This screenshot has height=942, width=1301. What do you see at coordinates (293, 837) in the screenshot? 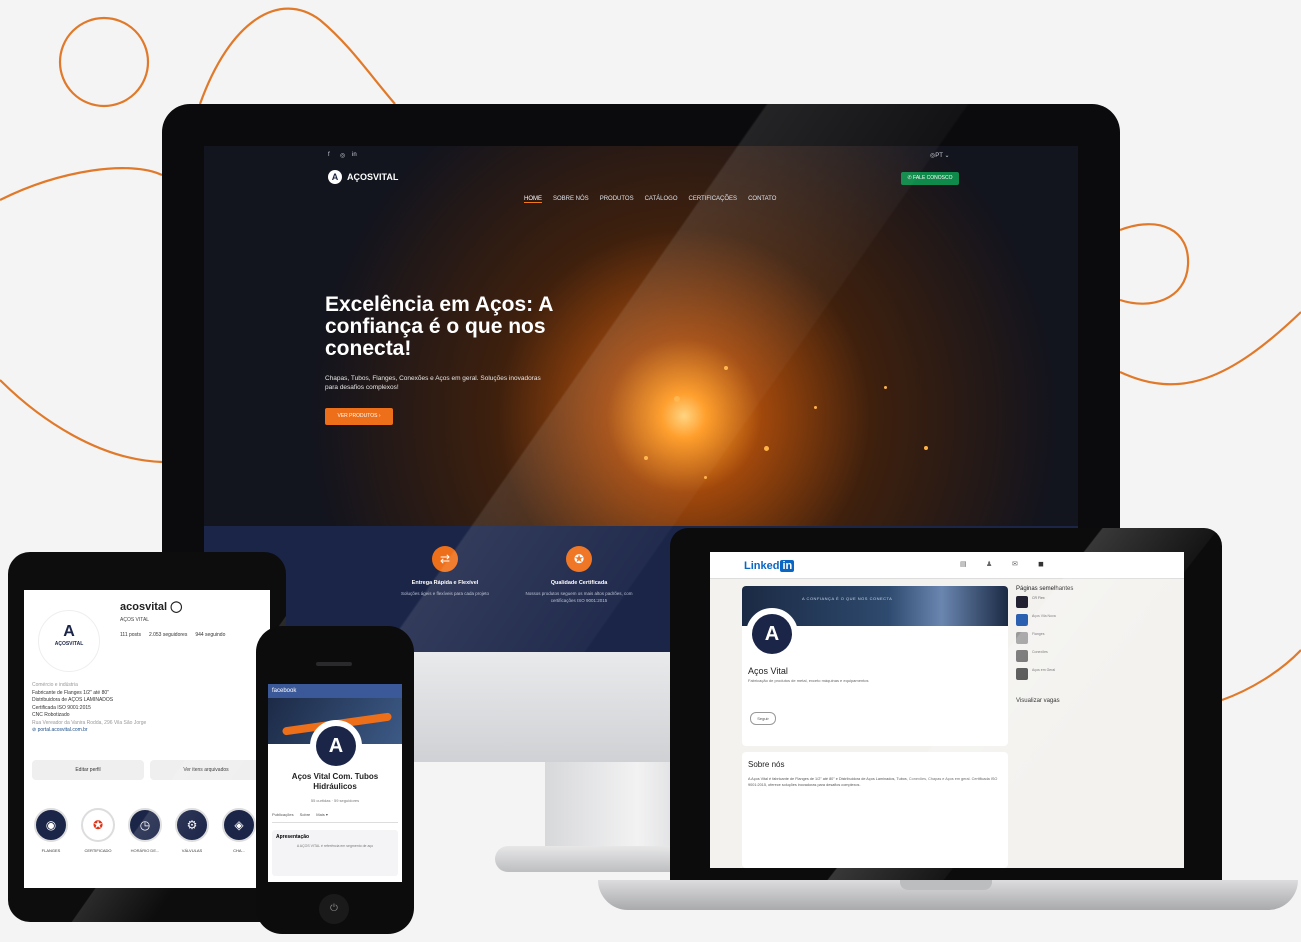
I see `intro-title: Apresentação` at bounding box center [293, 837].